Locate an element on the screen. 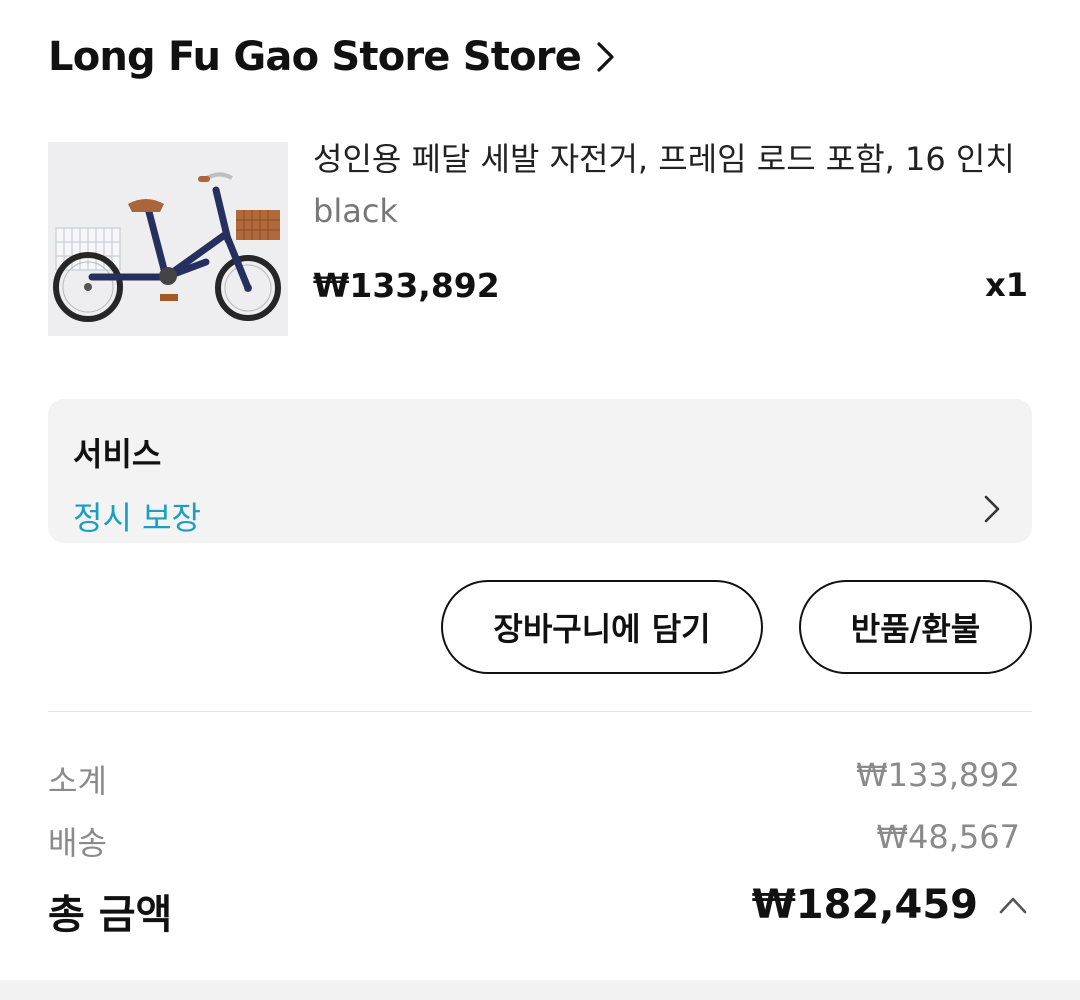  store-link: Long Fu Gao Store Store is located at coordinates (332, 57).